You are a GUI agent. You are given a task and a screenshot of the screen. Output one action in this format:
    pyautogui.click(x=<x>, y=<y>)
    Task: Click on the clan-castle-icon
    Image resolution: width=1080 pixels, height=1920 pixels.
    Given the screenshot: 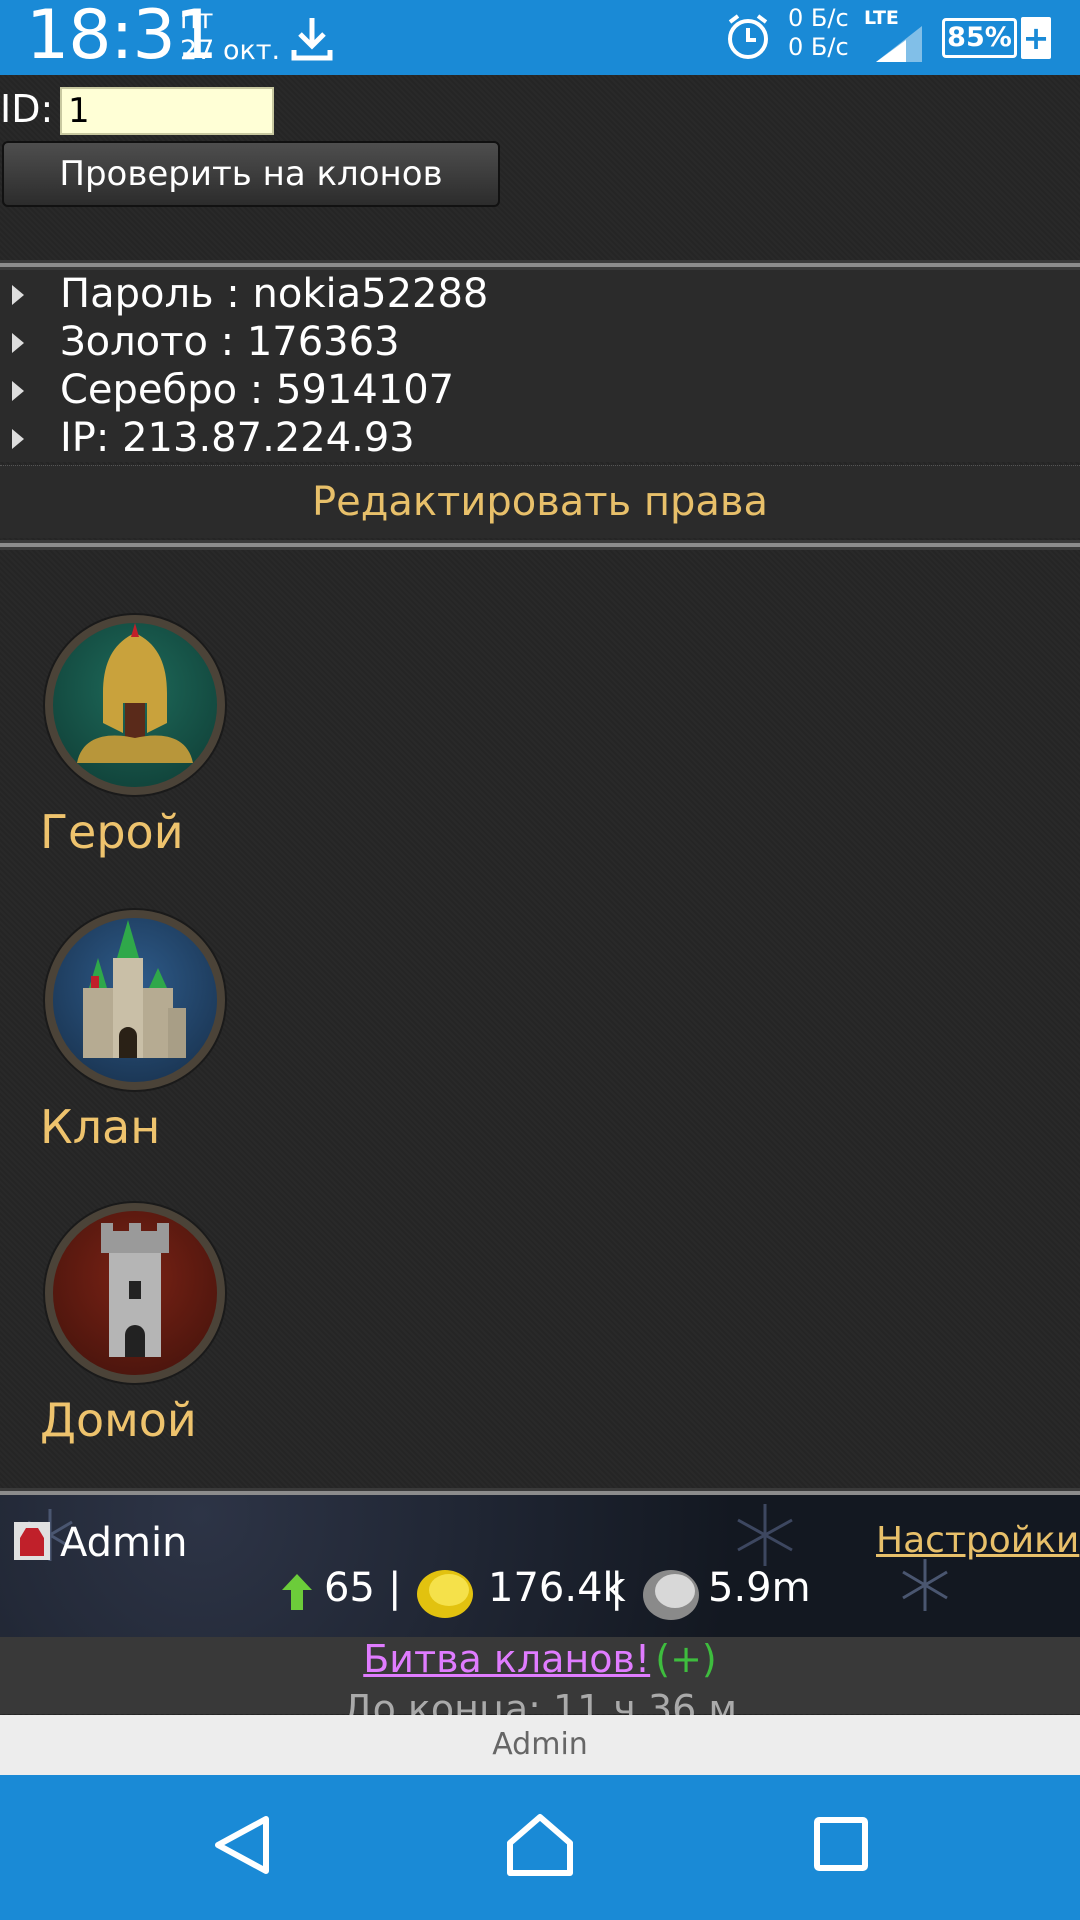 What is the action you would take?
    pyautogui.click(x=135, y=1000)
    